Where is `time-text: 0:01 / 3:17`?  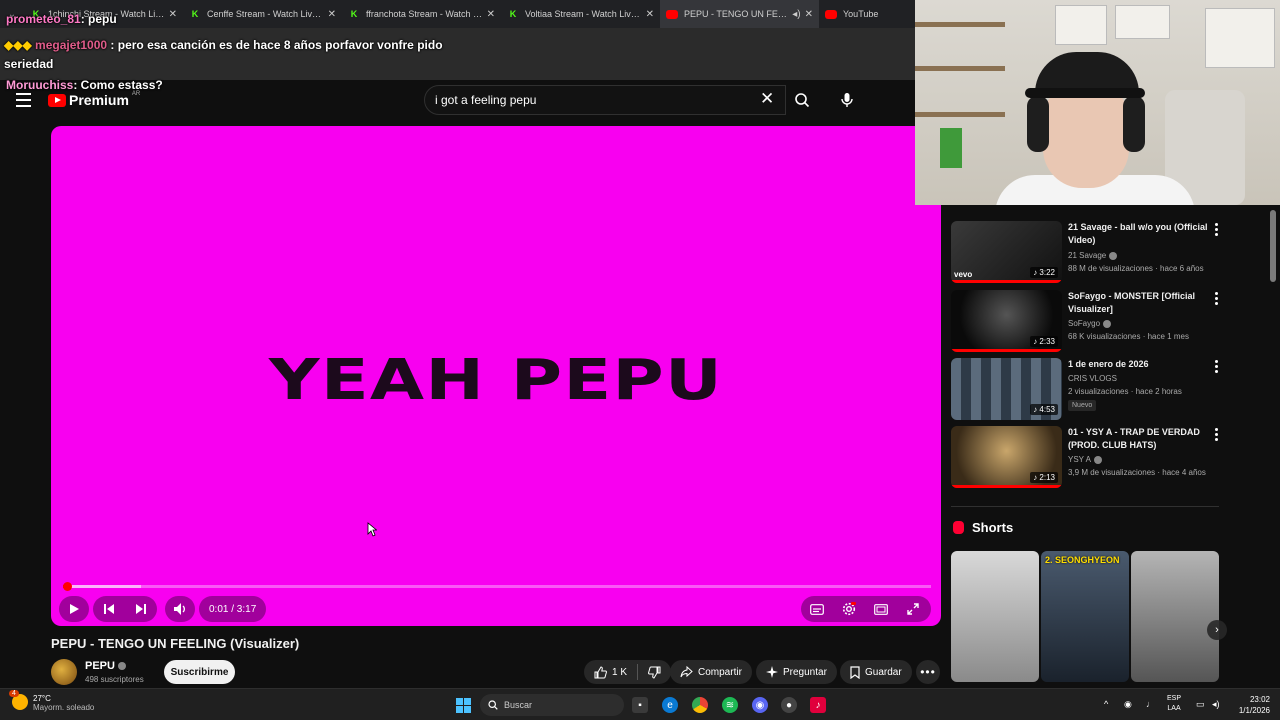 time-text: 0:01 / 3:17 is located at coordinates (233, 609).